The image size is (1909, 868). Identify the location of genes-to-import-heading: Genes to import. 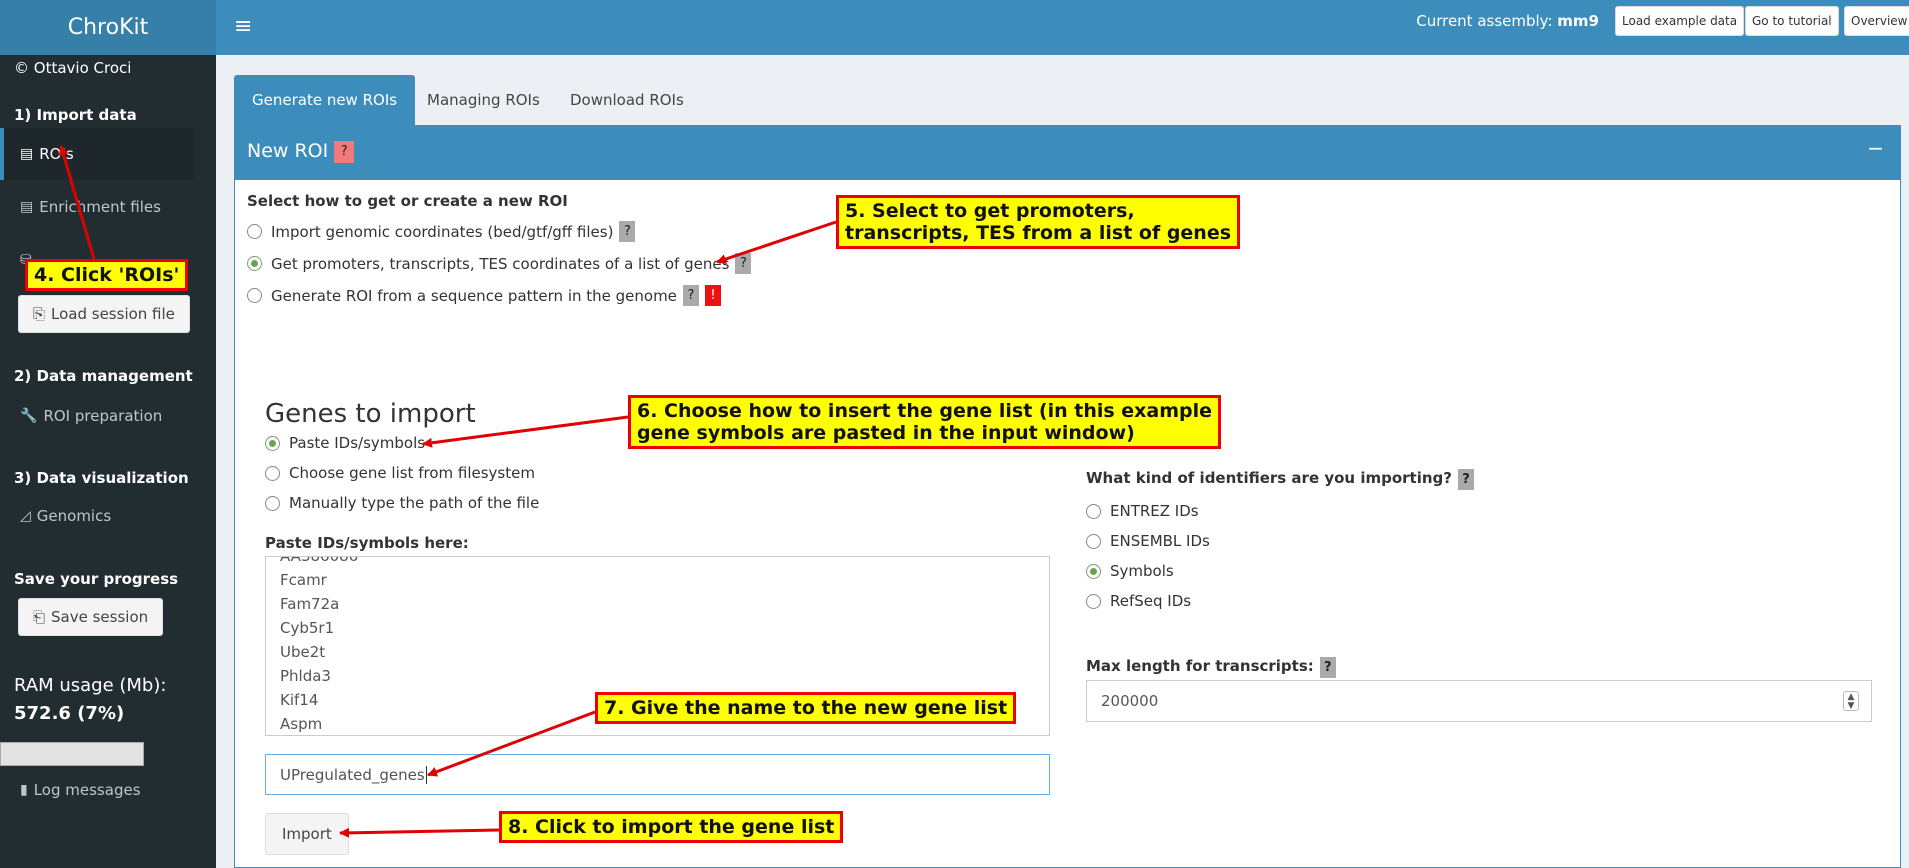
(370, 414).